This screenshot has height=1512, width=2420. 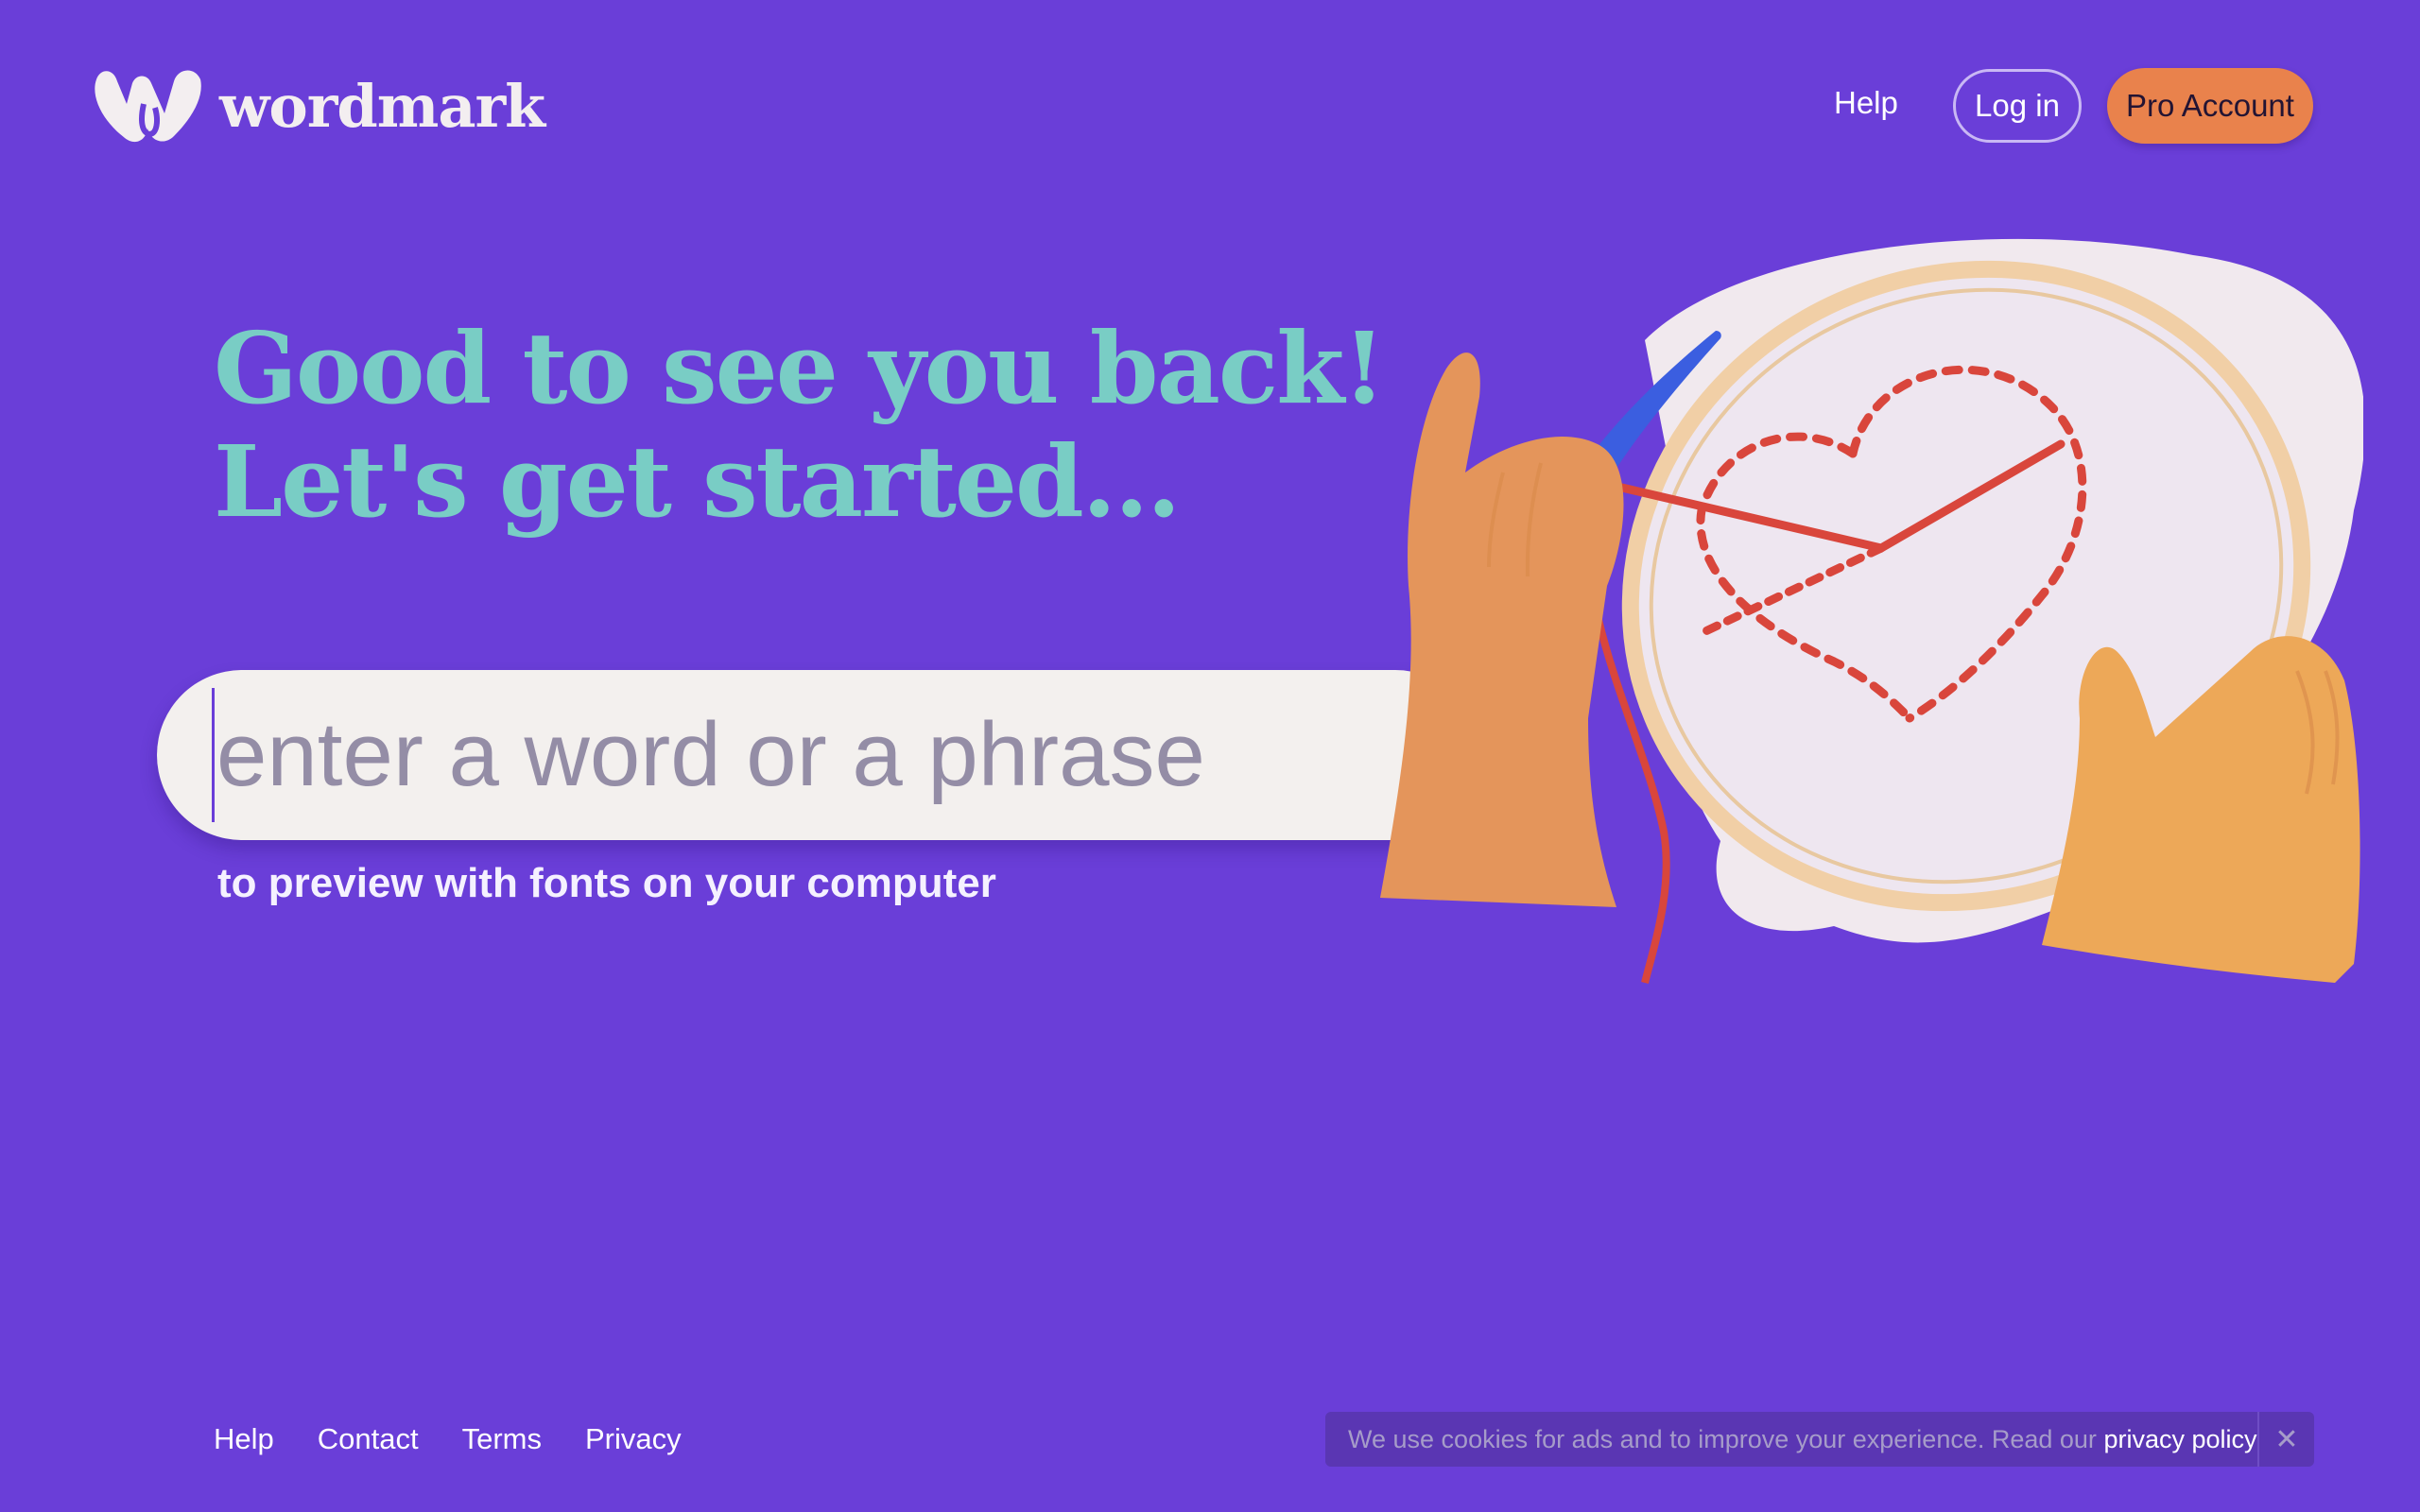 I want to click on footer-help-link: Help, so click(x=244, y=1439).